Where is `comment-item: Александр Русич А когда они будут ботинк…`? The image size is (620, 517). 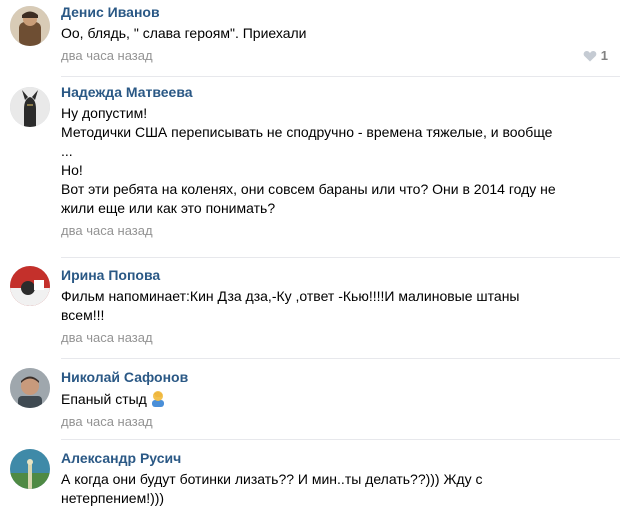
comment-item: Александр Русич А когда они будут ботинк… is located at coordinates (310, 483).